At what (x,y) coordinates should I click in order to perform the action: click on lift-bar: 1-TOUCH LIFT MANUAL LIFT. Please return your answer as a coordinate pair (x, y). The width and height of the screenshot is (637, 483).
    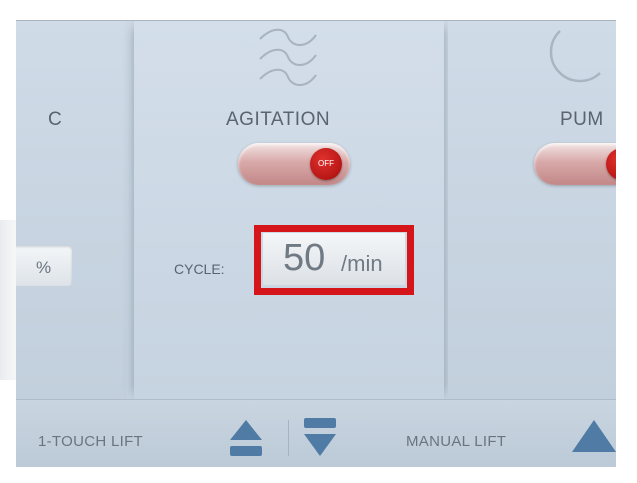
    Looking at the image, I should click on (316, 433).